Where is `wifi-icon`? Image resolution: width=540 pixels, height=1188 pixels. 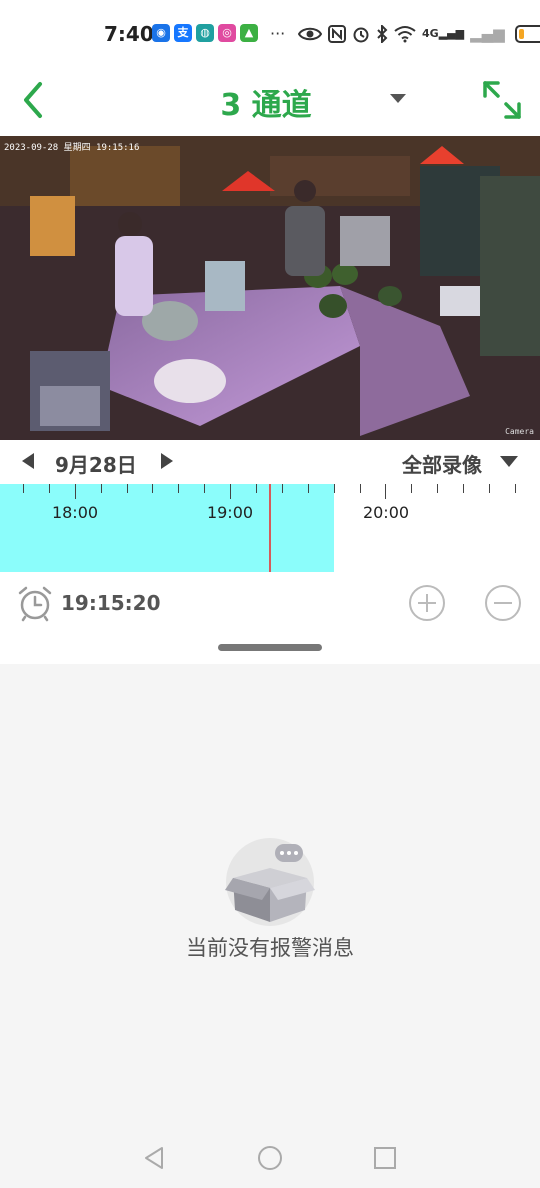 wifi-icon is located at coordinates (405, 34).